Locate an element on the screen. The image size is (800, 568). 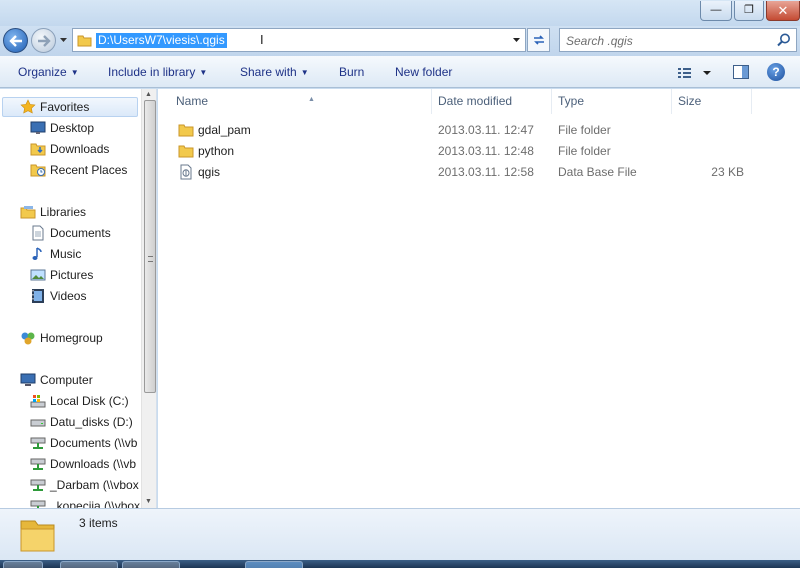
minimize-button: — is located at coordinates (716, 11).